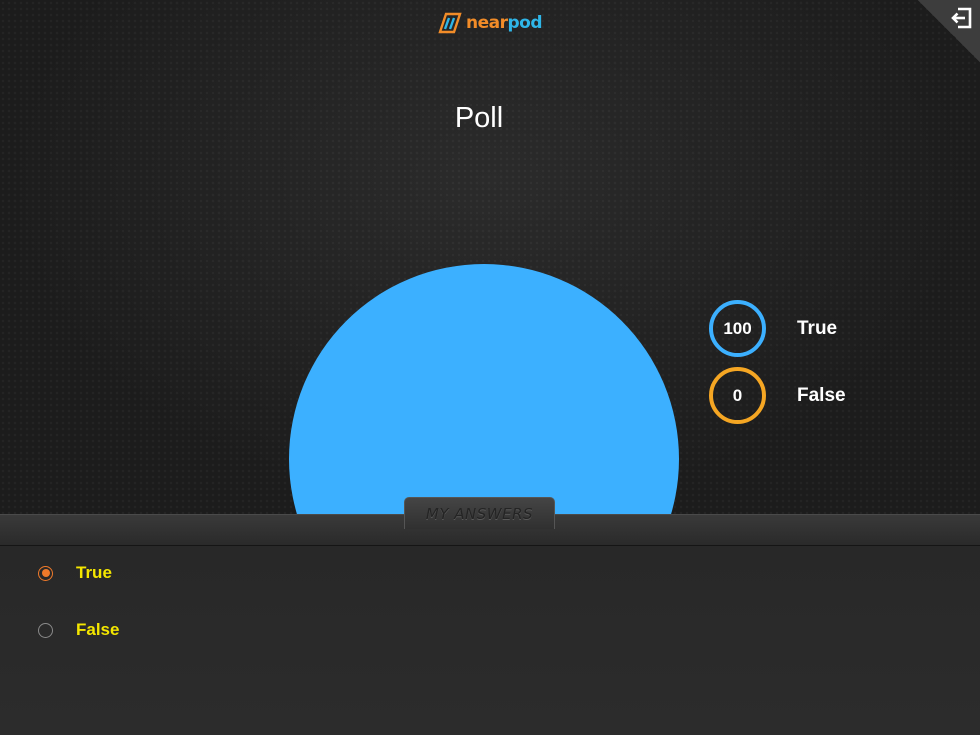  Describe the element at coordinates (45, 573) in the screenshot. I see `radio-selected-icon` at that location.